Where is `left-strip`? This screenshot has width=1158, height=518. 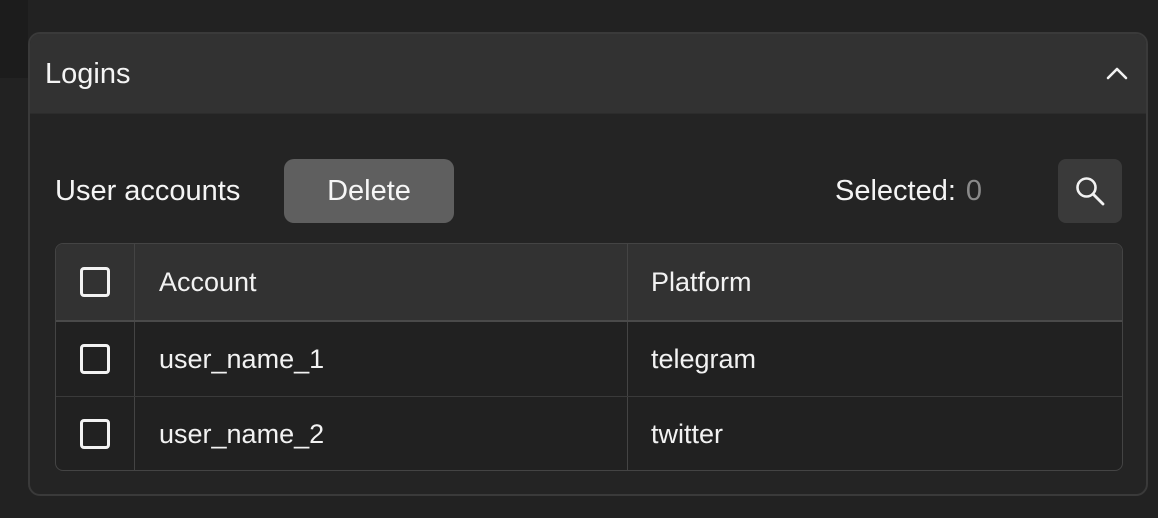
left-strip is located at coordinates (14, 39).